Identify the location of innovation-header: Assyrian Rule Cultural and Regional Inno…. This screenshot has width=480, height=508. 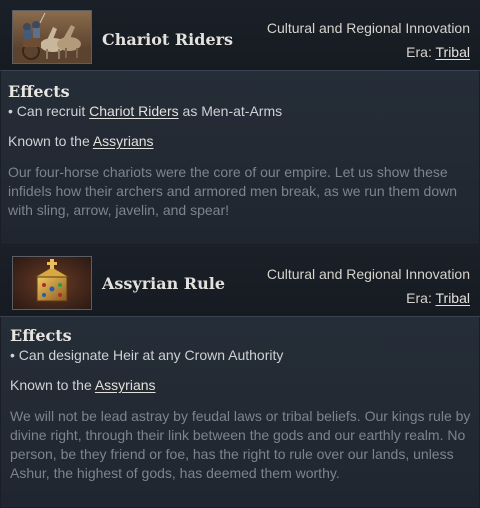
(240, 281).